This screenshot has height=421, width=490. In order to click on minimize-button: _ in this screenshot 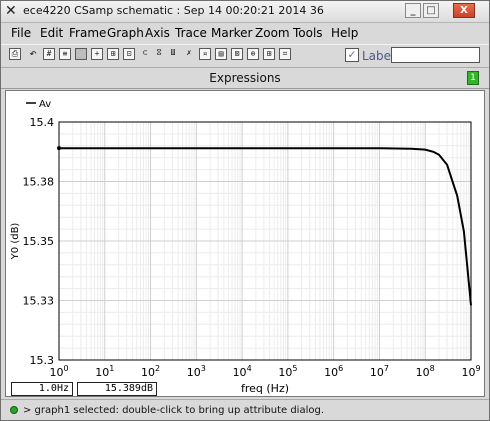, I will do `click(413, 10)`.